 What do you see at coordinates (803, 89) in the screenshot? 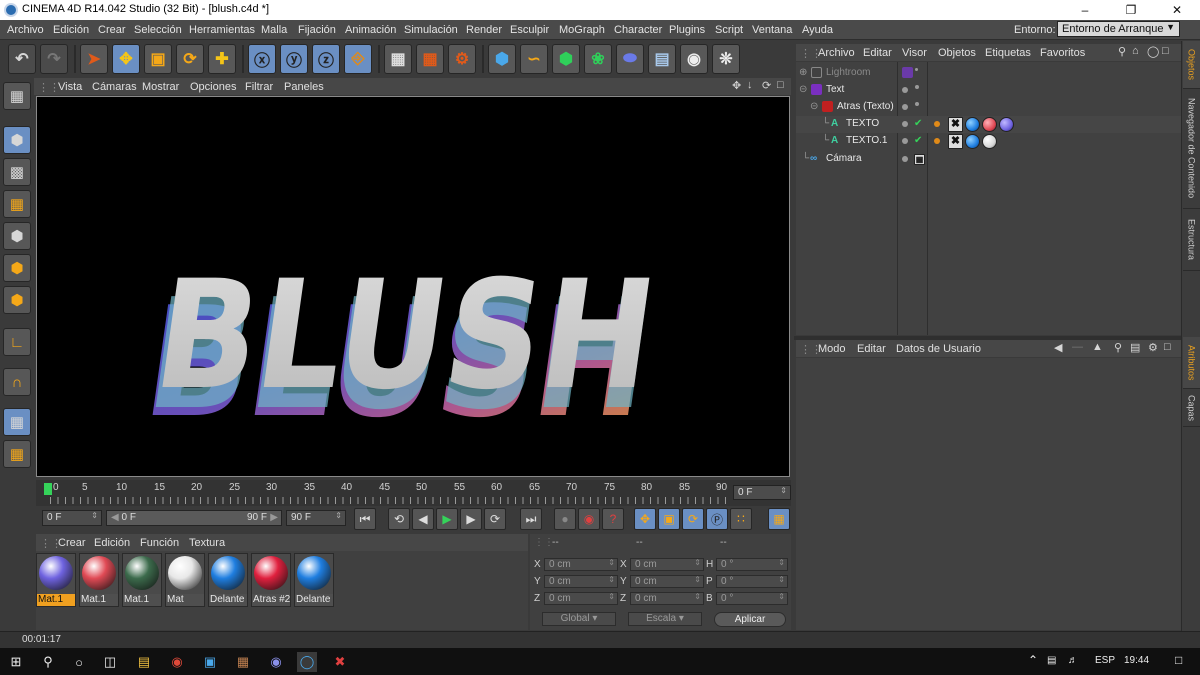
I see `collapse-icon: ⊝` at bounding box center [803, 89].